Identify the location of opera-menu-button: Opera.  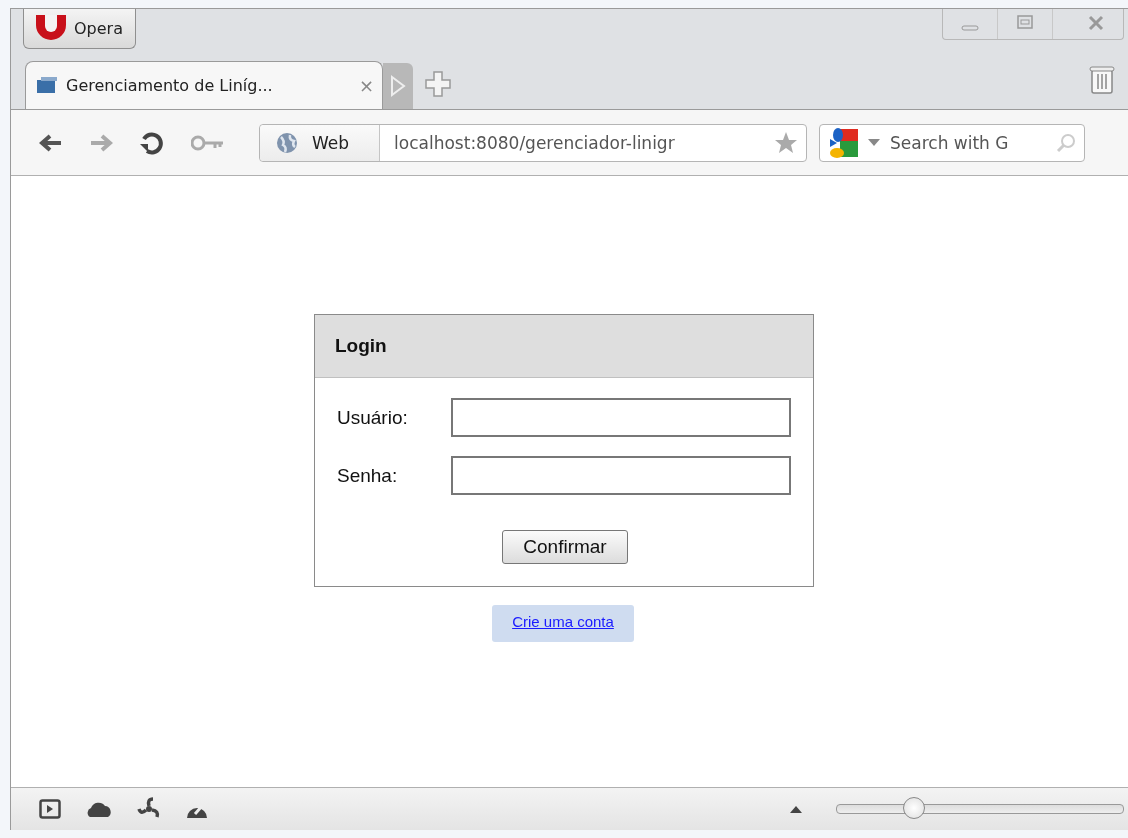
(79, 29).